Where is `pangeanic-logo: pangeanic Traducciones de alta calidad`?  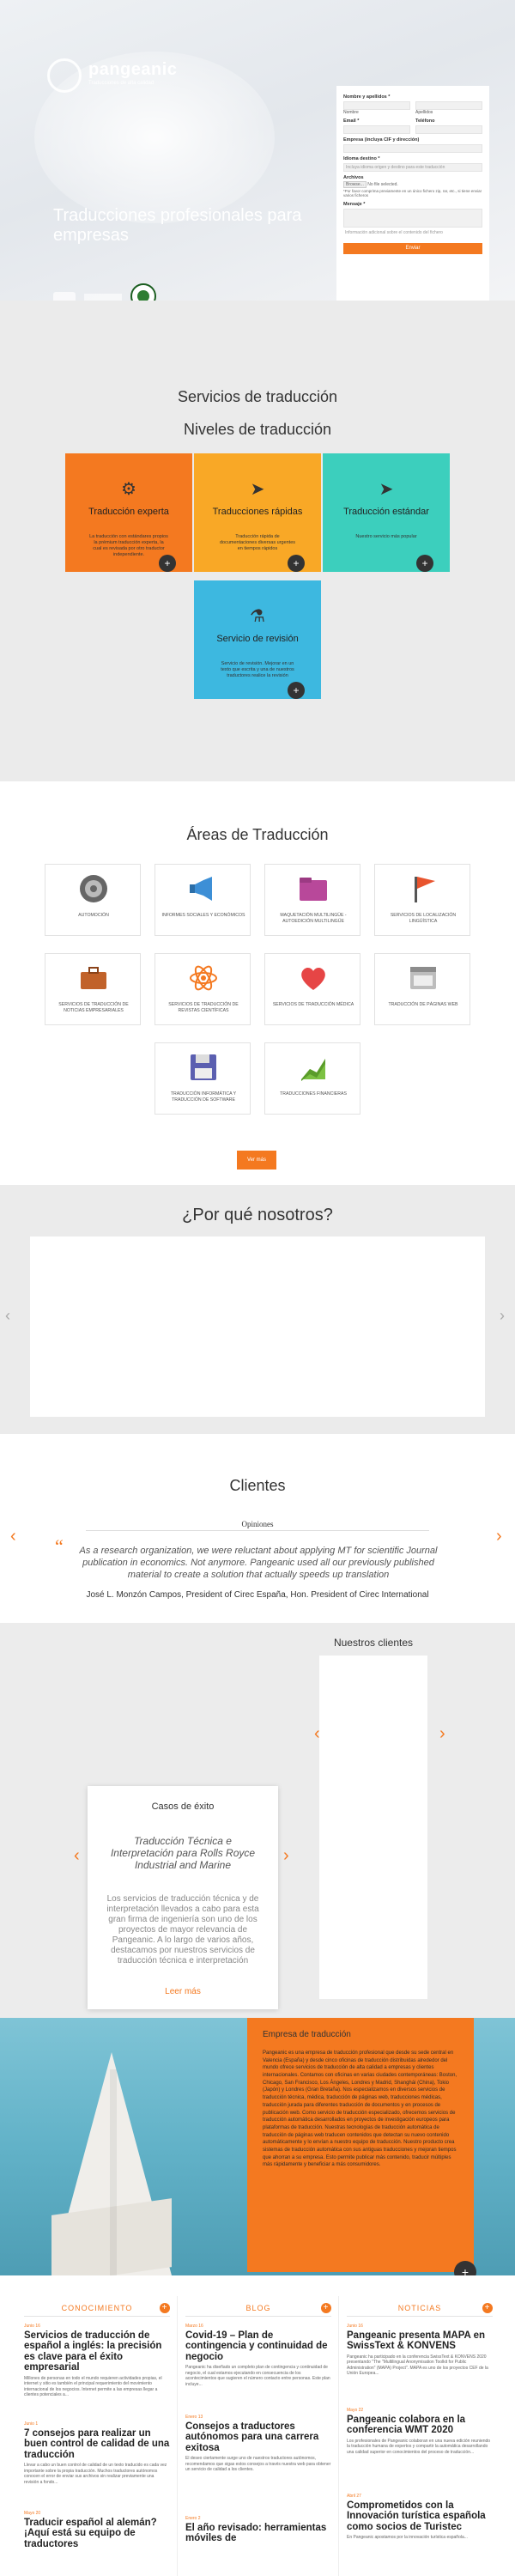
pangeanic-logo: pangeanic Traducciones de alta calidad is located at coordinates (116, 74).